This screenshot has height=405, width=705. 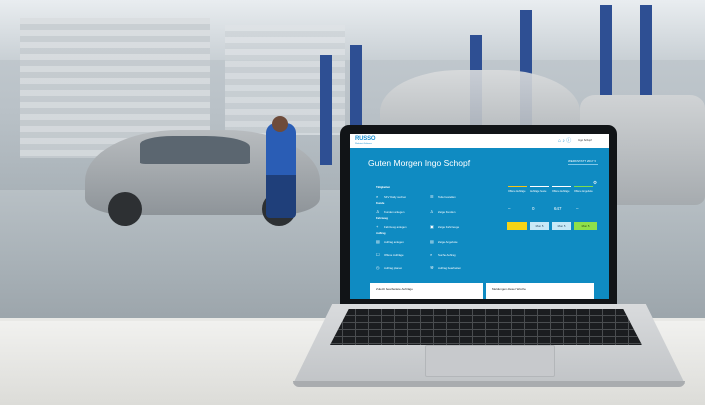 I want to click on user-list-icon: ♙, so click(x=432, y=211).